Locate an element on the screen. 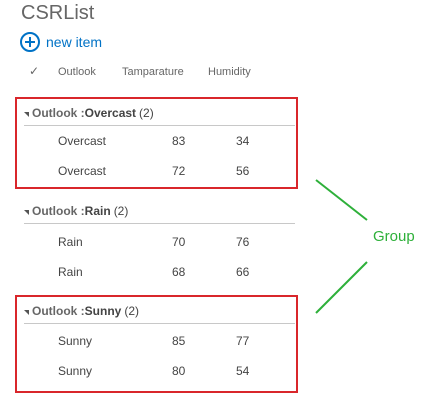 This screenshot has width=435, height=410. annotation-line-upper is located at coordinates (341, 200).